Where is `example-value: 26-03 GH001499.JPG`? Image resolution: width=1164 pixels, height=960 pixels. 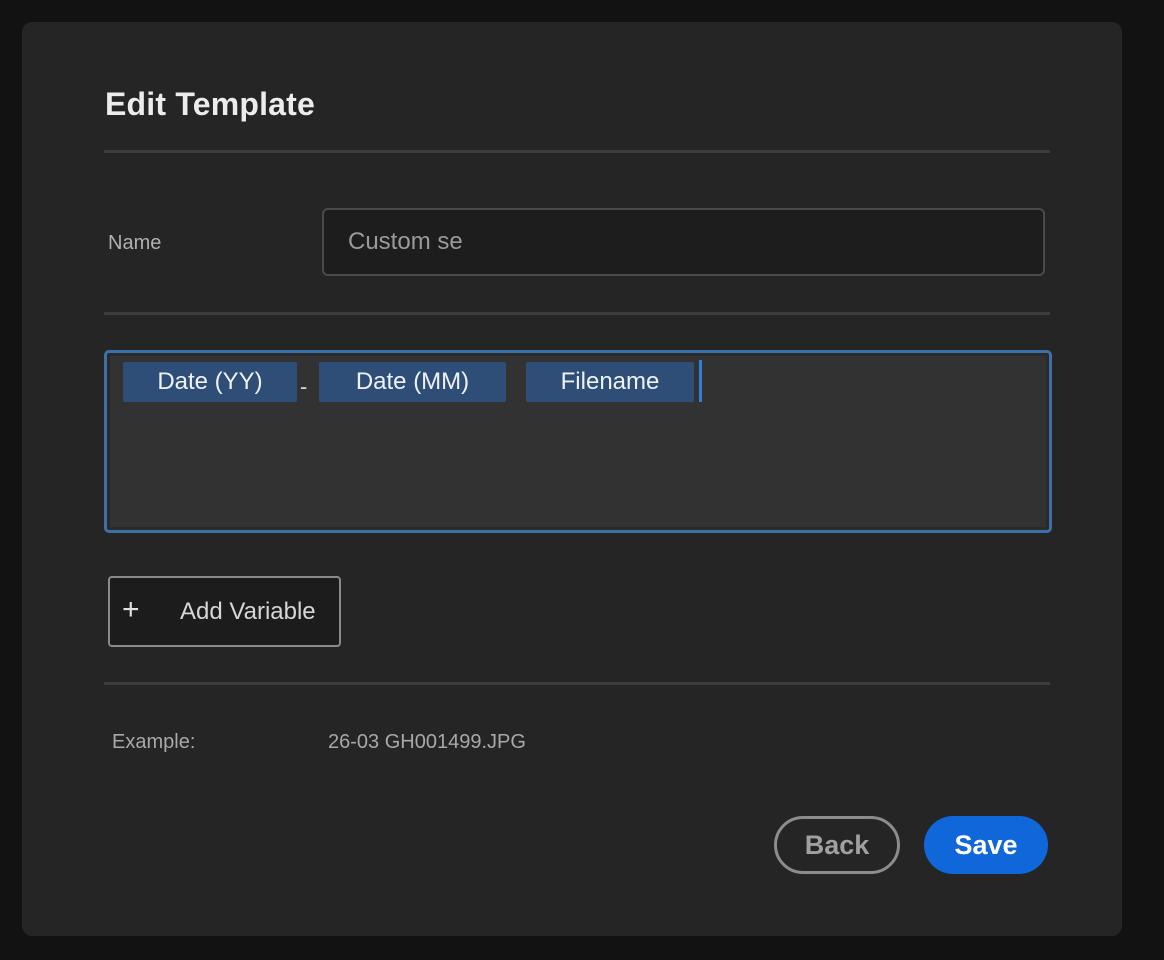
example-value: 26-03 GH001499.JPG is located at coordinates (427, 742).